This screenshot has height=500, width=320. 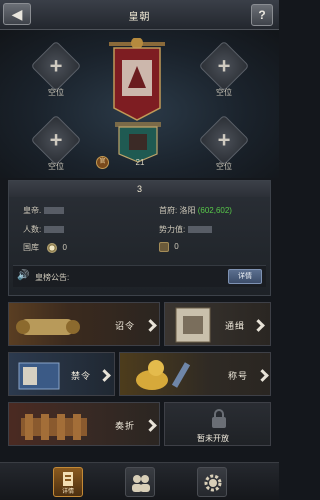 I want to click on empty-slot-top-right: +, so click(x=224, y=66).